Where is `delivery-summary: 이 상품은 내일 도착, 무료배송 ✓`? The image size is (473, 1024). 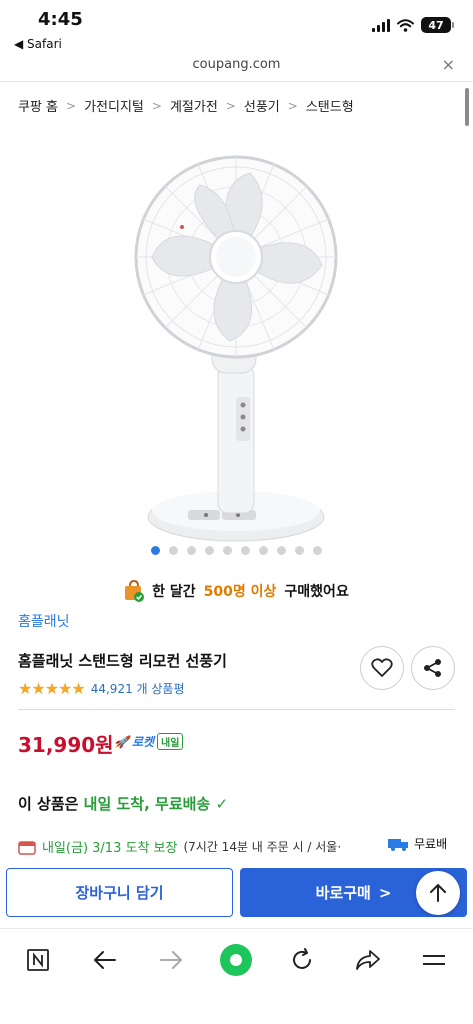 delivery-summary: 이 상품은 내일 도착, 무료배송 ✓ is located at coordinates (123, 803).